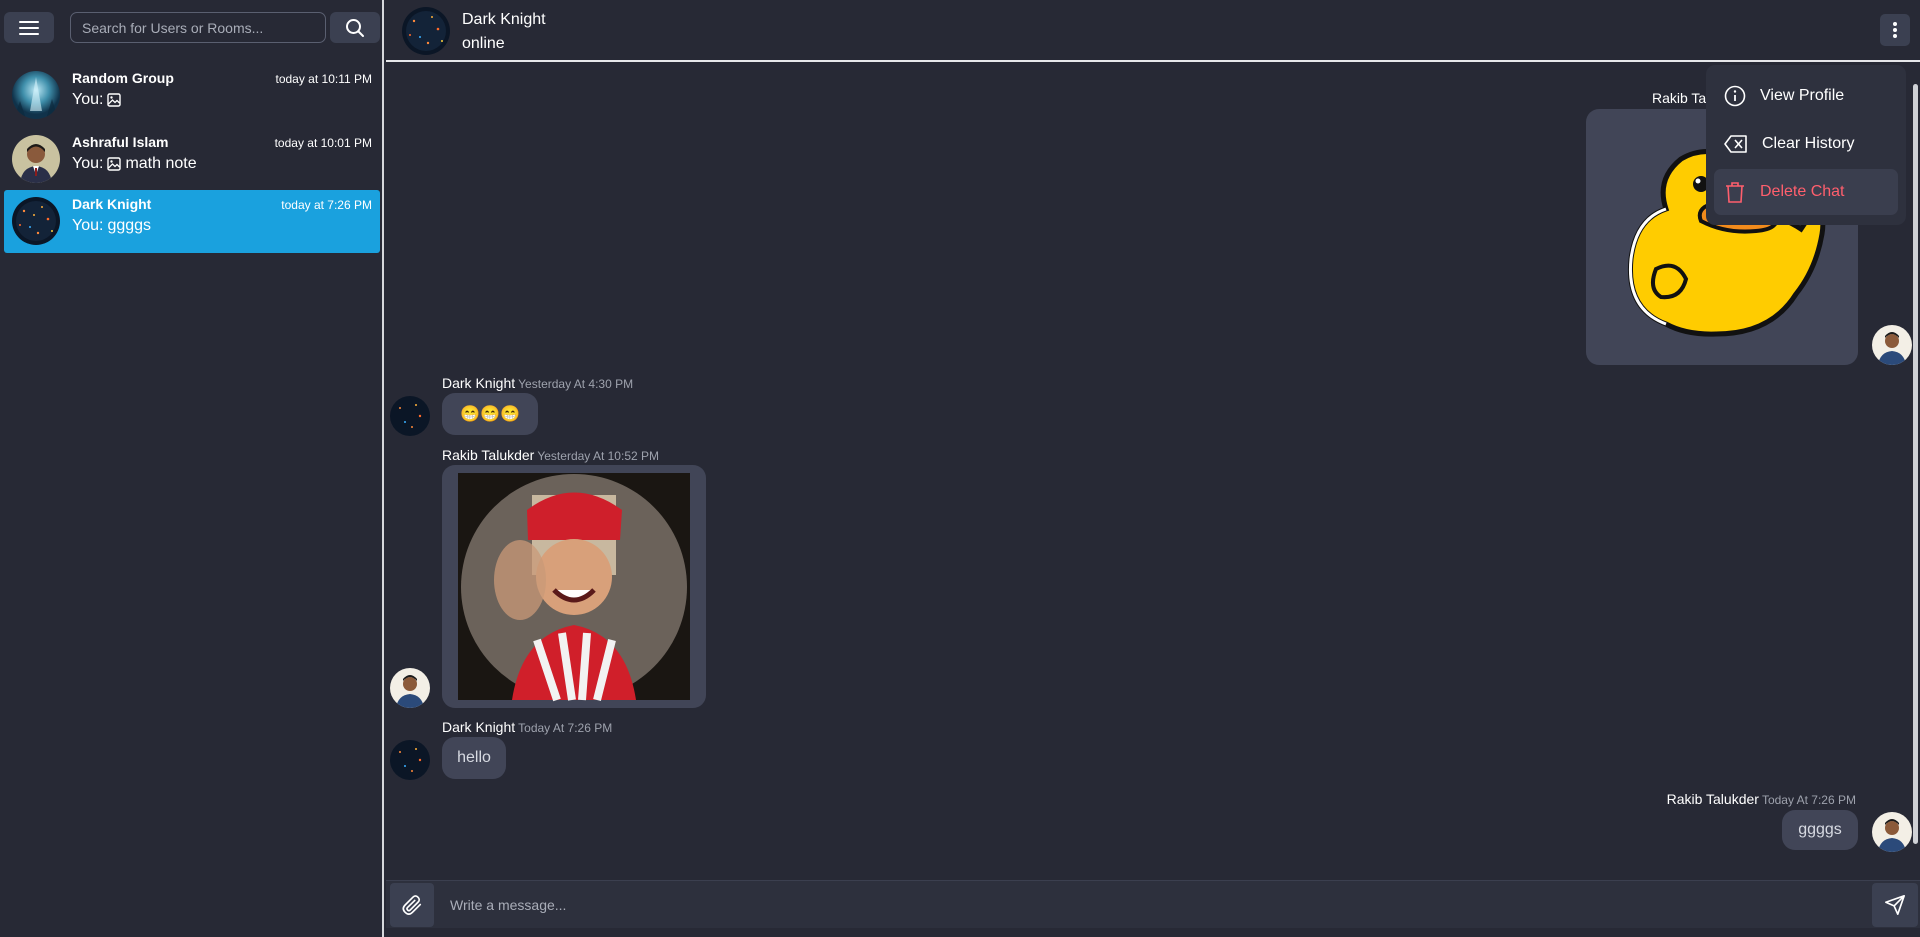  Describe the element at coordinates (1153, 31) in the screenshot. I see `chat-header: Dark Knight online` at that location.